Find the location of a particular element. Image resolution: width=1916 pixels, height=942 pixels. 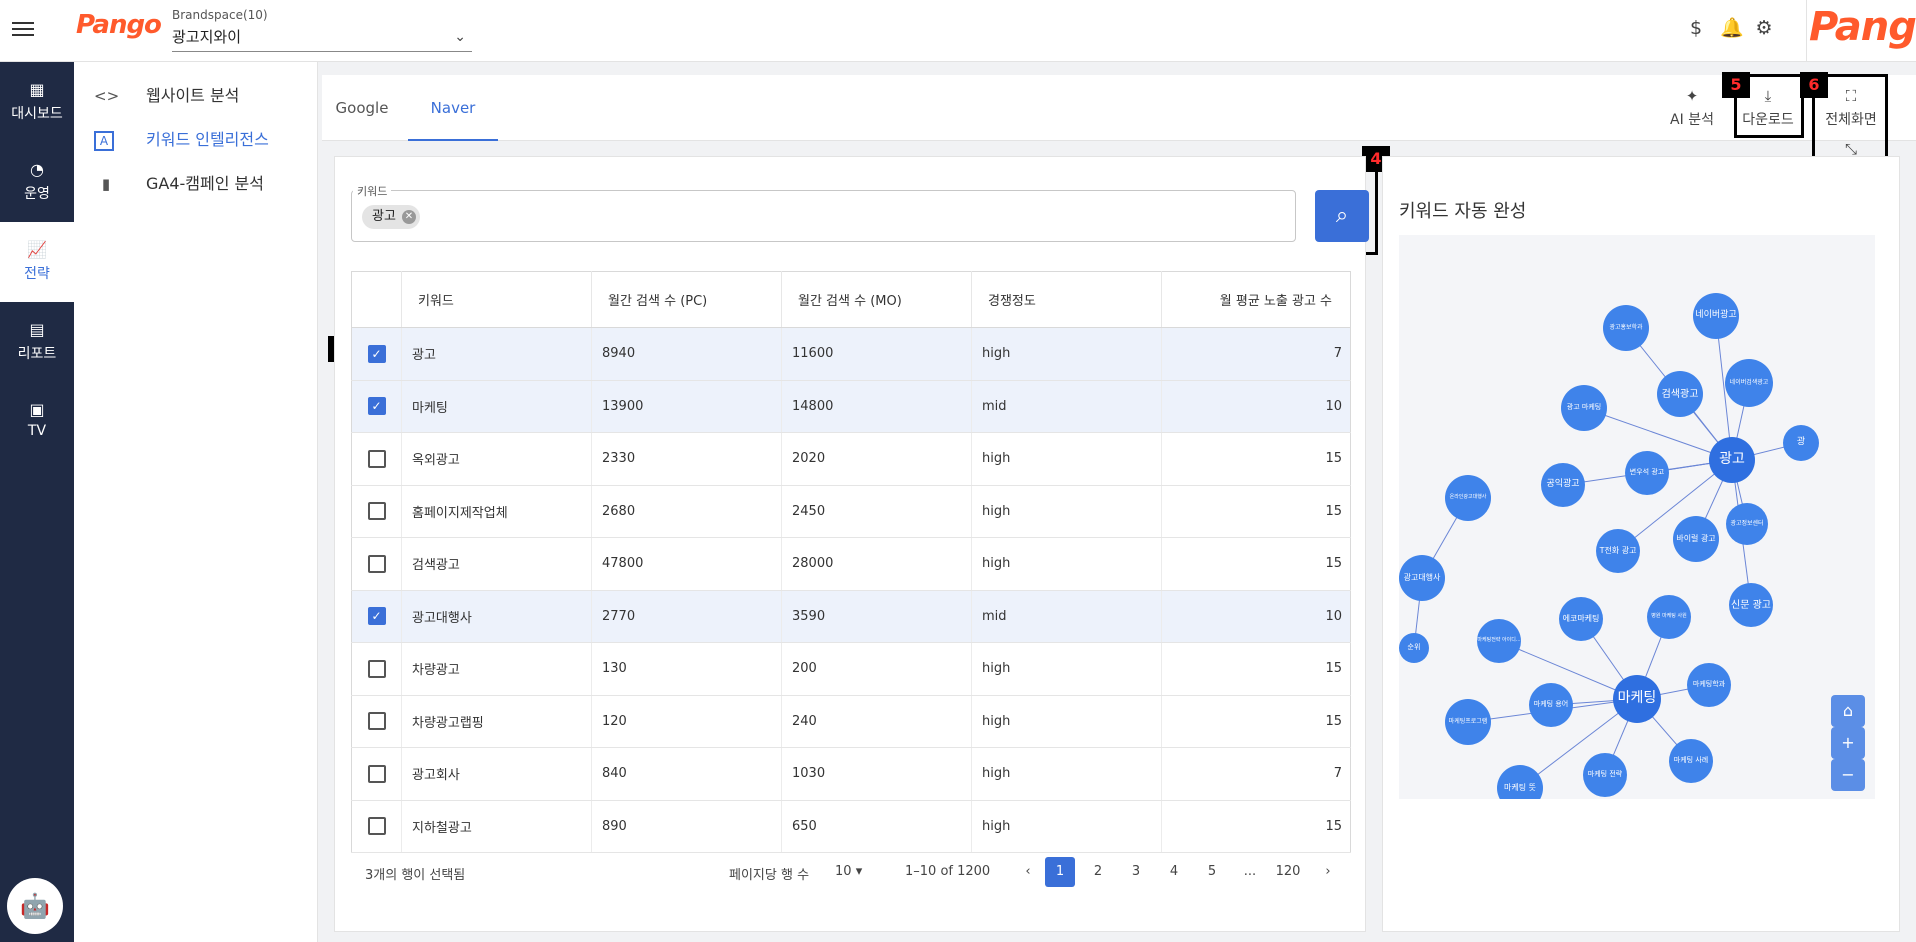

graph-node: 마케팅학과 is located at coordinates (1709, 685).